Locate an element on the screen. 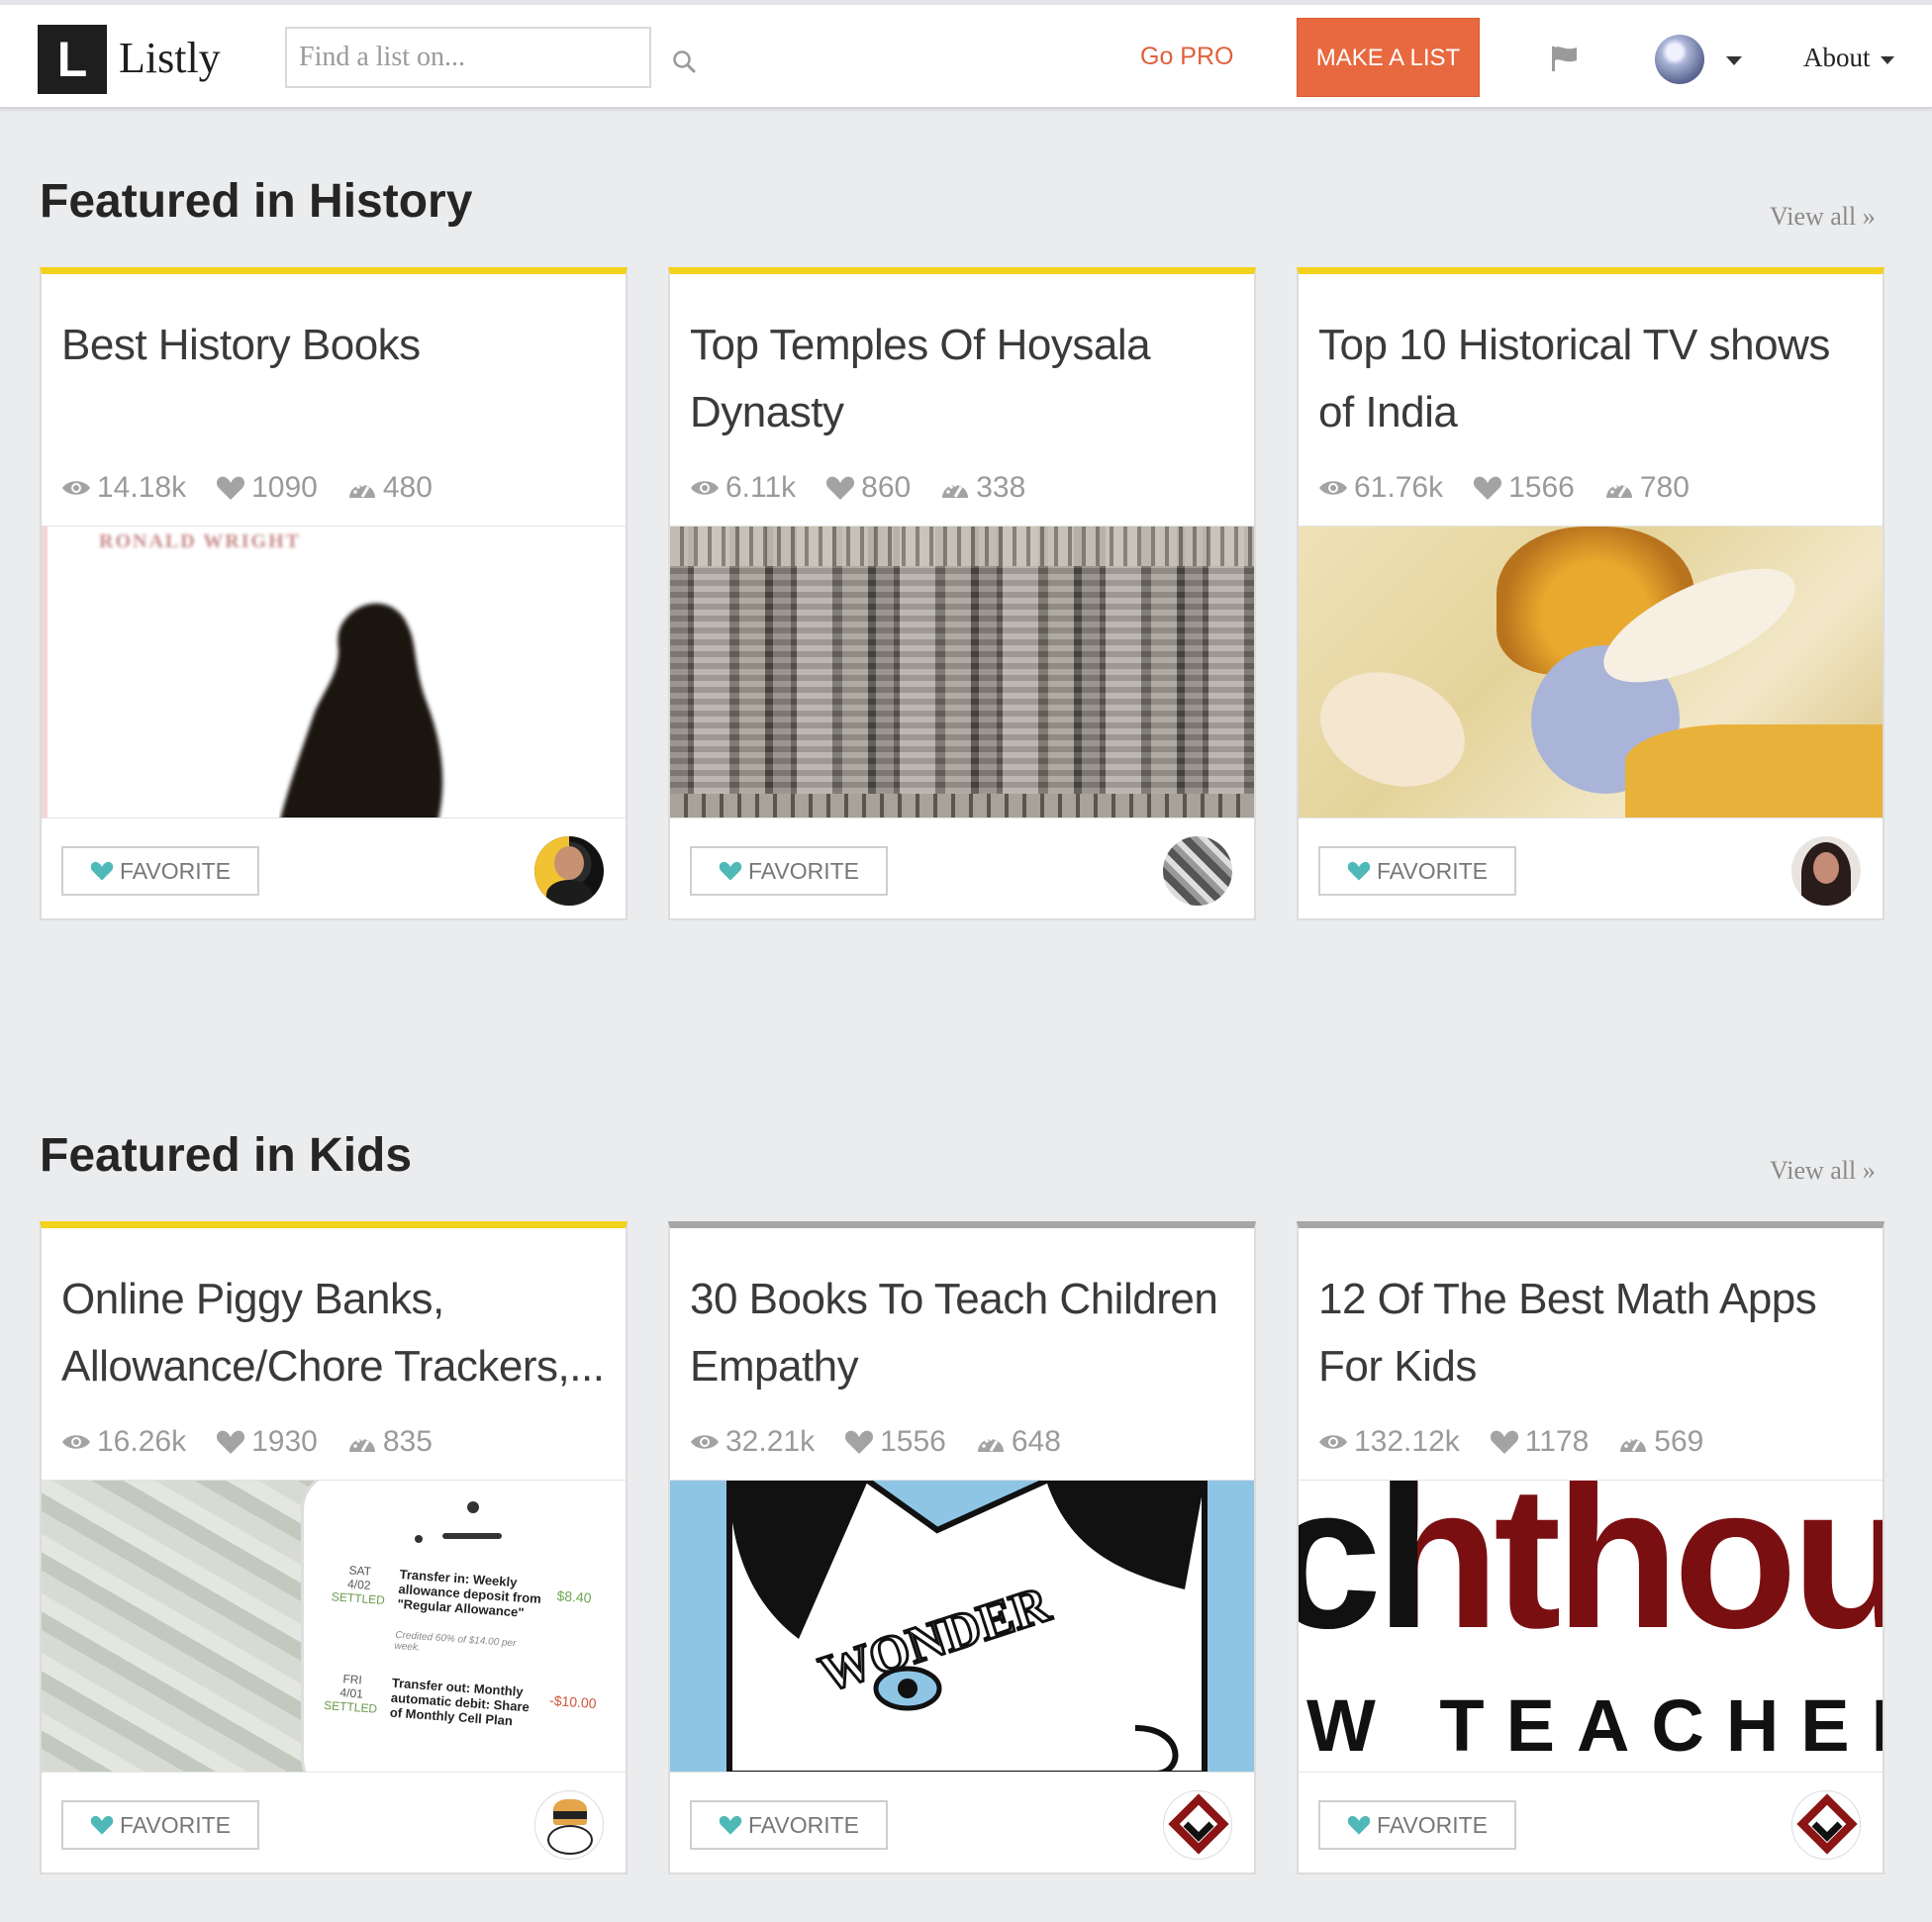  card-stats: 32.21k 1556 648 is located at coordinates (890, 1442).